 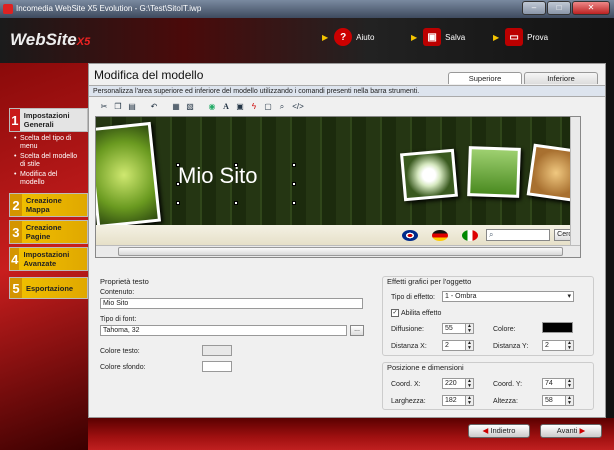 What do you see at coordinates (351, 434) in the screenshot?
I see `bottom-nav-bar: ◀ Indietro Avanti ▶` at bounding box center [351, 434].